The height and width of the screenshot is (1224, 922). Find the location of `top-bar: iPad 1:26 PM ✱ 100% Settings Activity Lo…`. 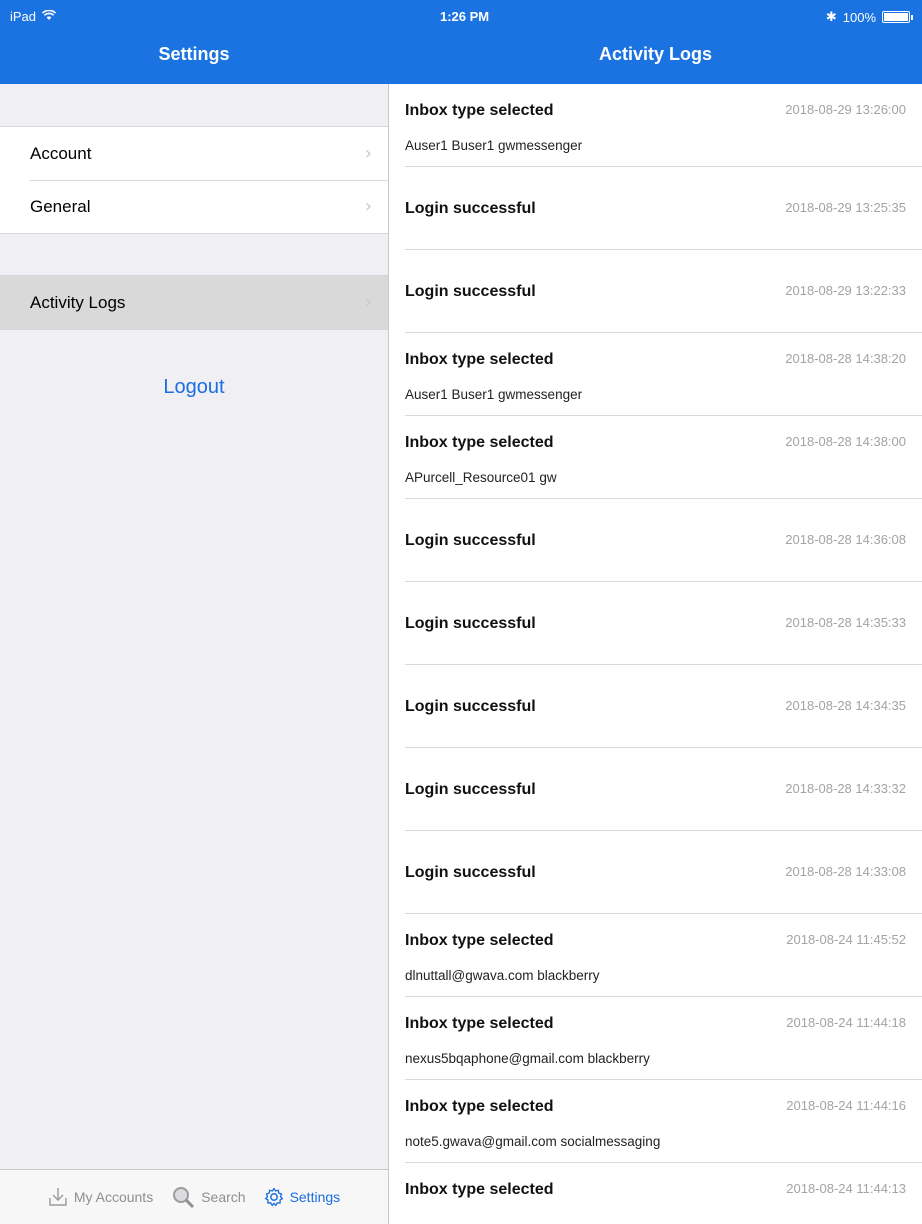

top-bar: iPad 1:26 PM ✱ 100% Settings Activity Lo… is located at coordinates (461, 42).